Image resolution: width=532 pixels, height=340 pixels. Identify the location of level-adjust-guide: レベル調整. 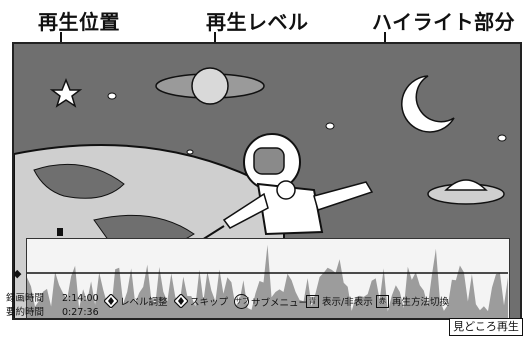
(136, 301).